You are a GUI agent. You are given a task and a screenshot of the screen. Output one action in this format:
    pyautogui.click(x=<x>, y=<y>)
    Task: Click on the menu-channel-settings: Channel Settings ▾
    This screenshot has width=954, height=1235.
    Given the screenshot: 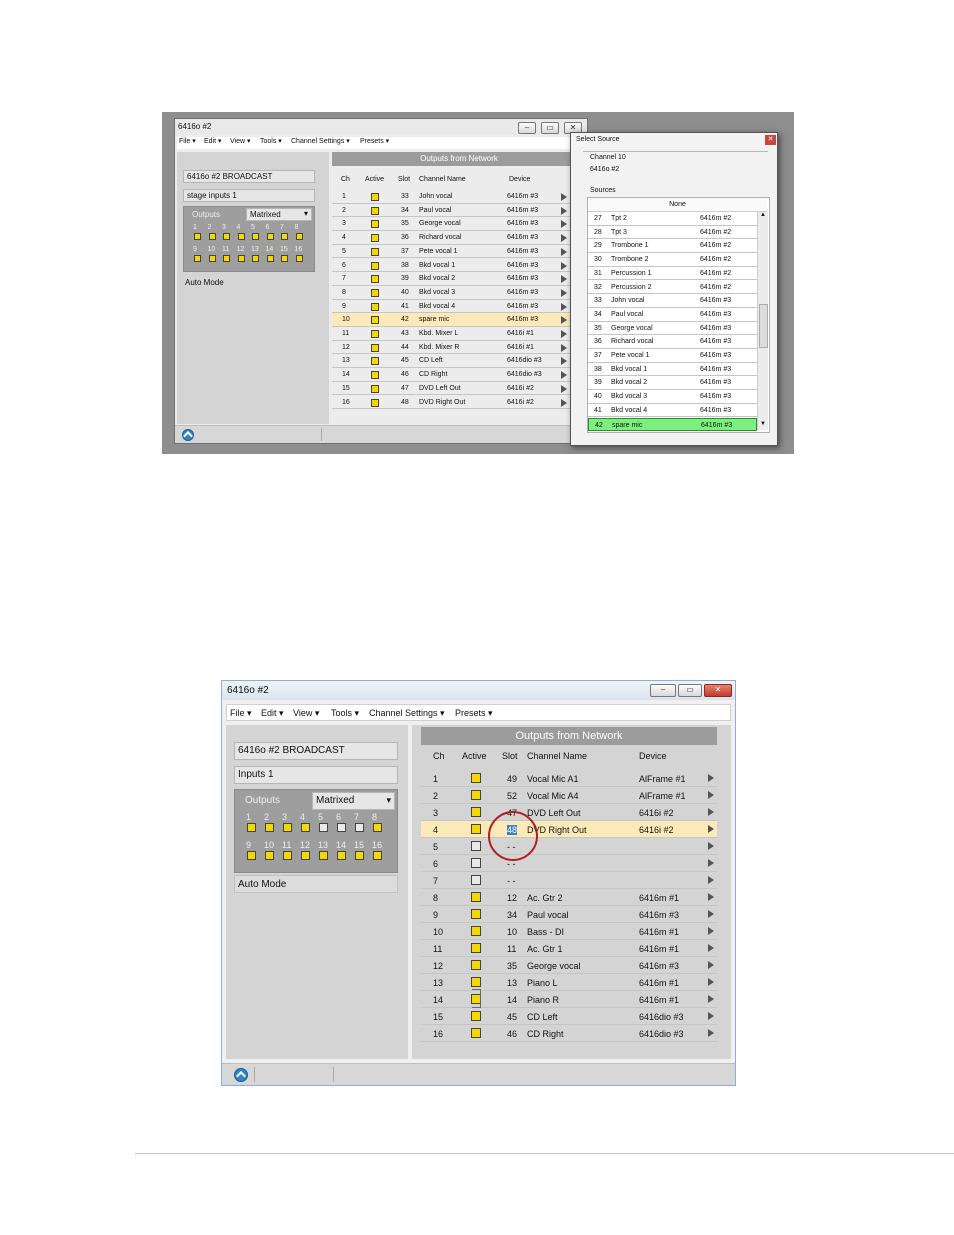 What is the action you would take?
    pyautogui.click(x=407, y=713)
    